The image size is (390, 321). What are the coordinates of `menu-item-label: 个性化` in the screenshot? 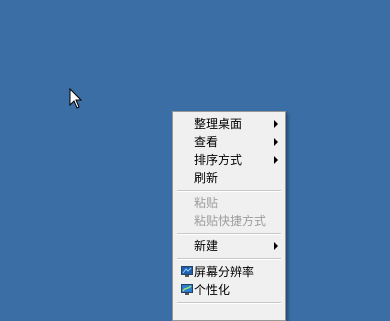 It's located at (212, 290).